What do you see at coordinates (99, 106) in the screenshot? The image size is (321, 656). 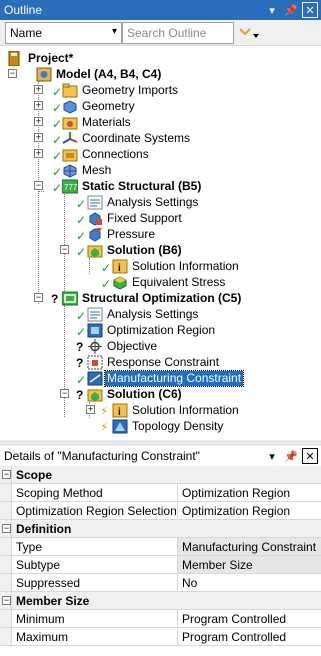 I see `tree-item-geometry: Geometry` at bounding box center [99, 106].